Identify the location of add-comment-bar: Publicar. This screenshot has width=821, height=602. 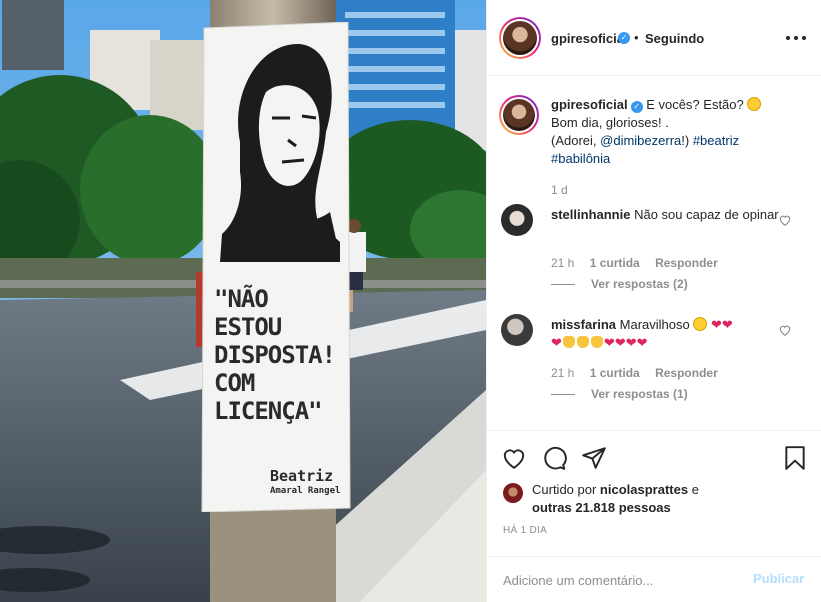
(654, 579).